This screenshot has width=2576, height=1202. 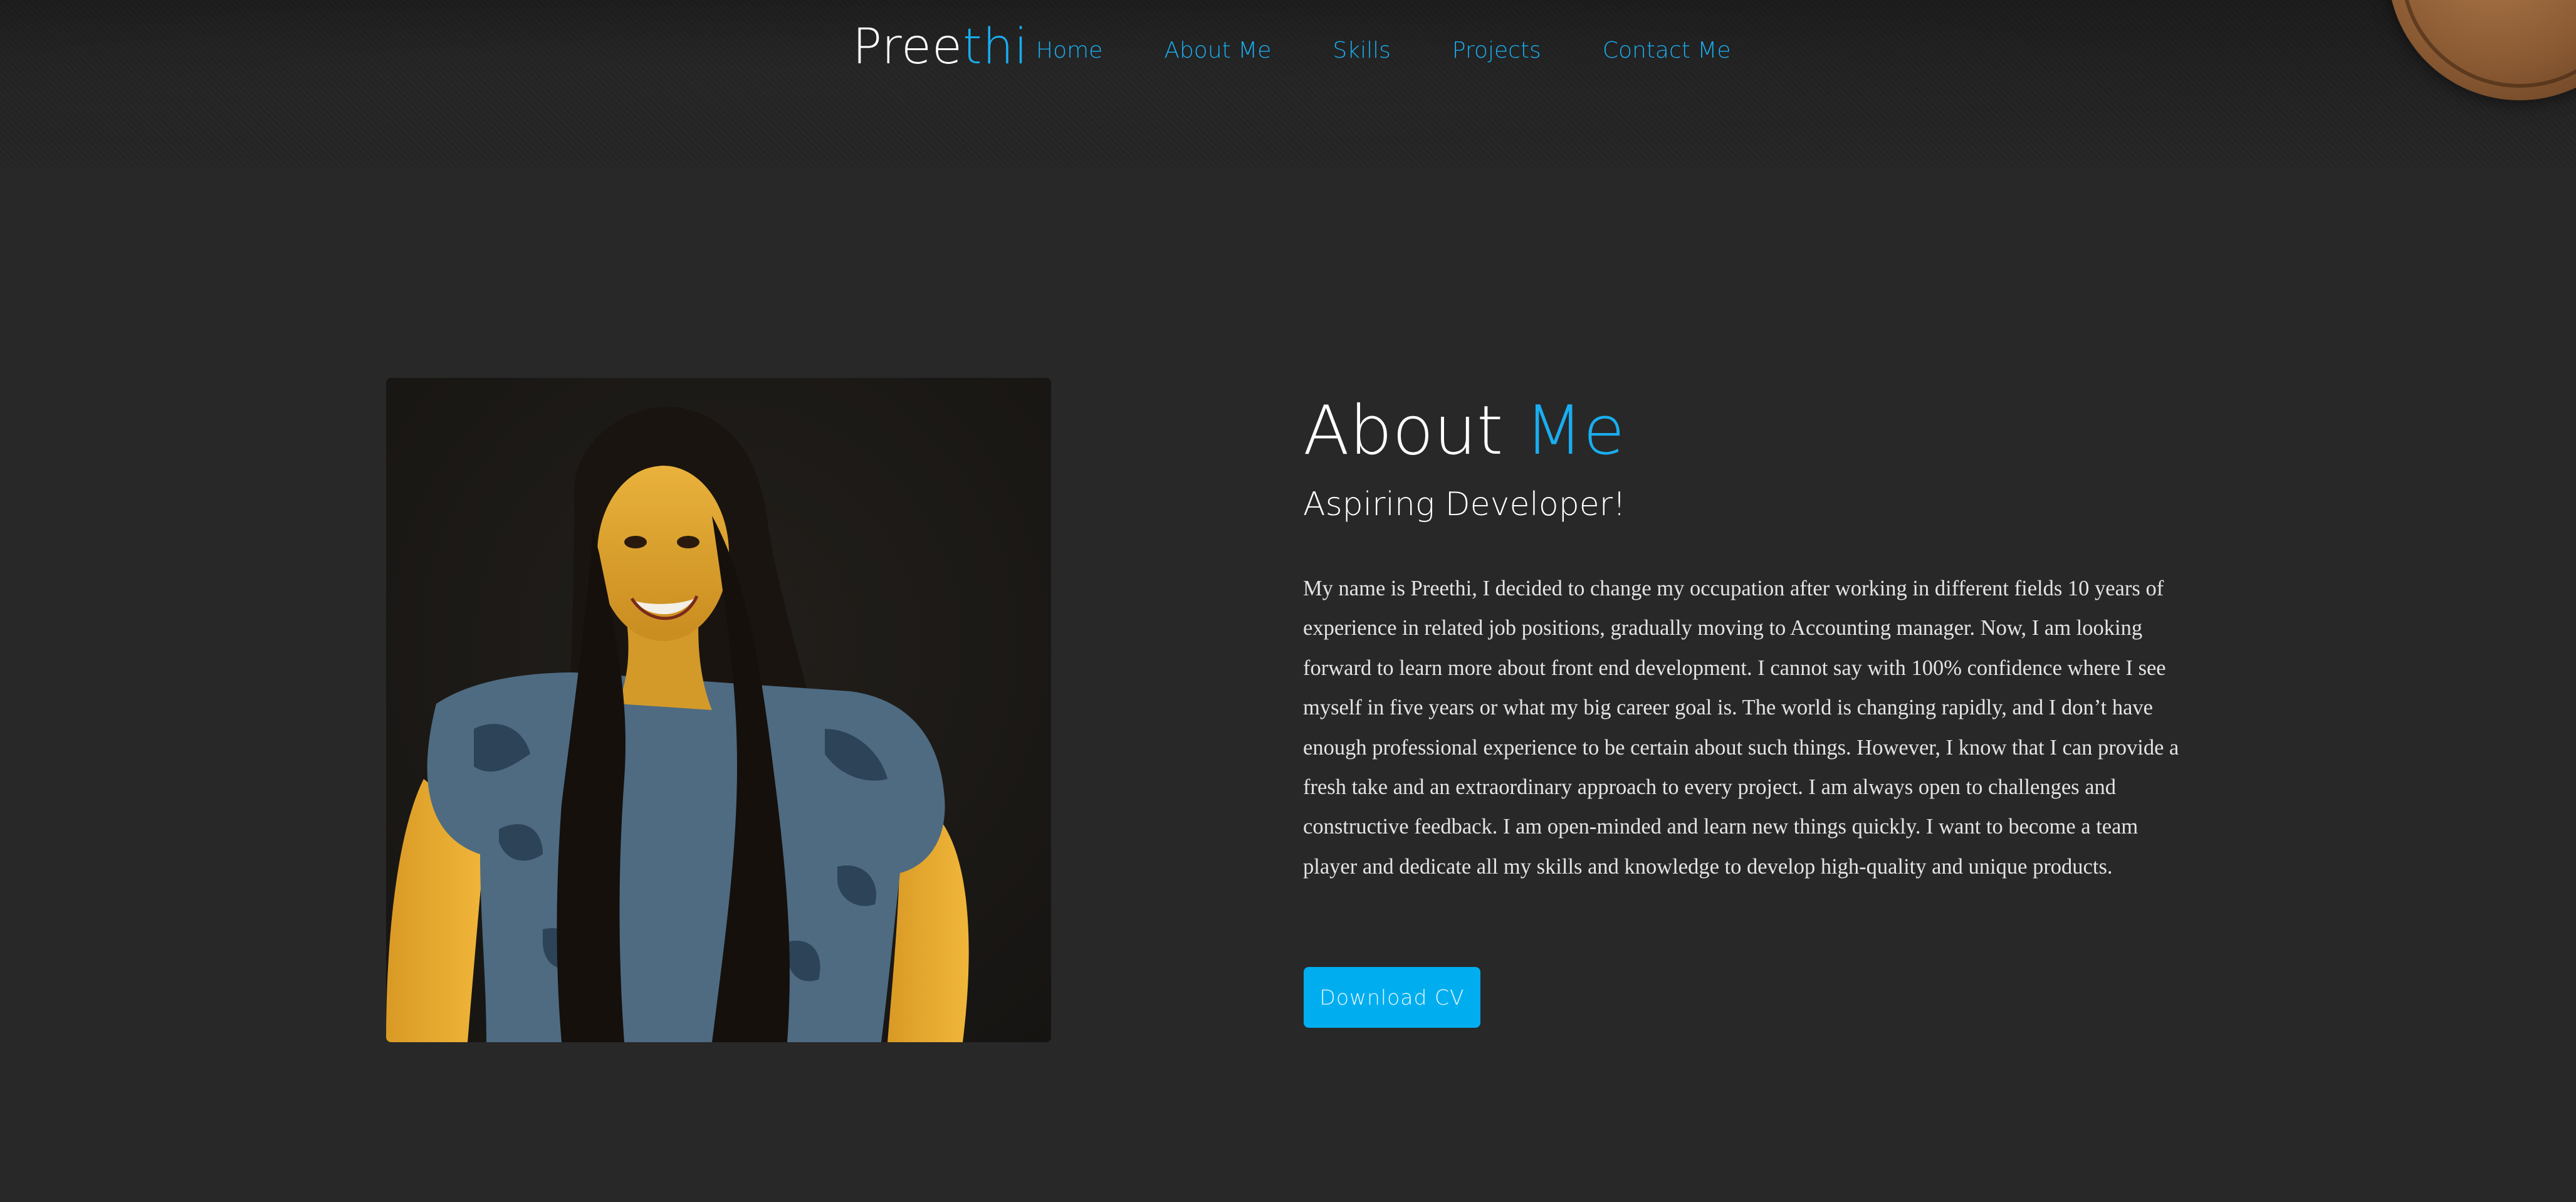 I want to click on main-nav: Home About Me Skills Projects Contact Me, so click(x=1383, y=50).